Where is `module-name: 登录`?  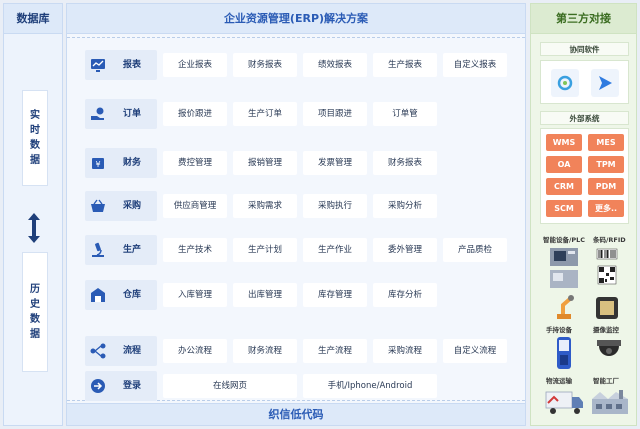
module-name: 登录 is located at coordinates (131, 386).